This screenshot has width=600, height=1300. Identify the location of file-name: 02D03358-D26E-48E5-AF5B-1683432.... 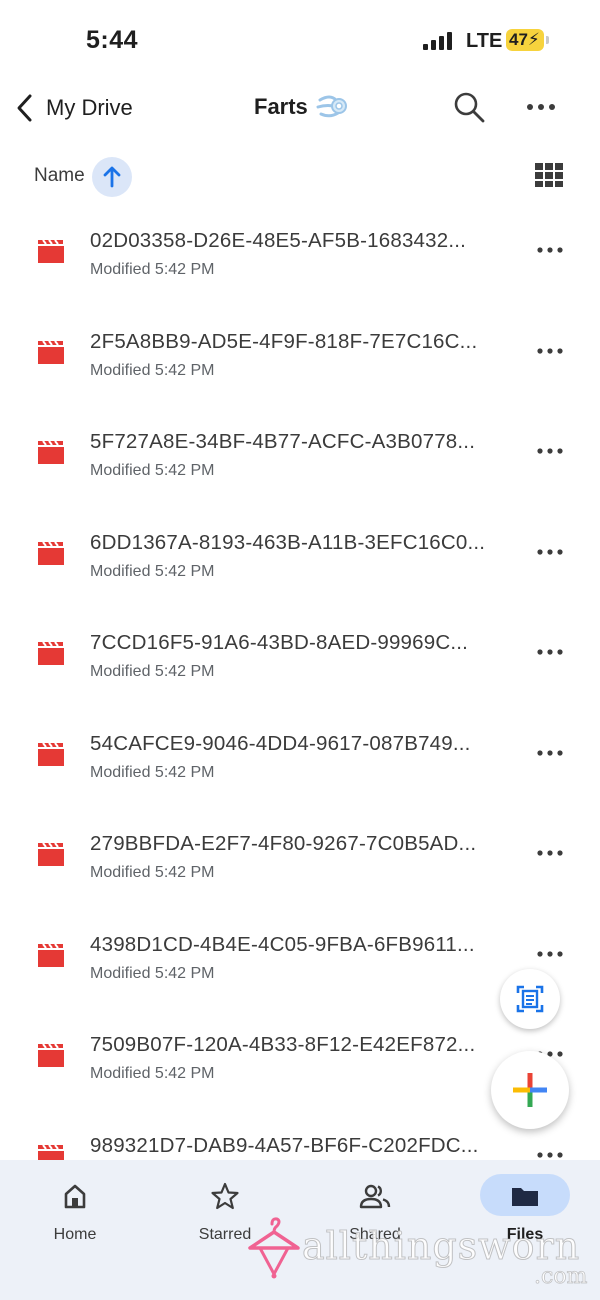
(278, 240).